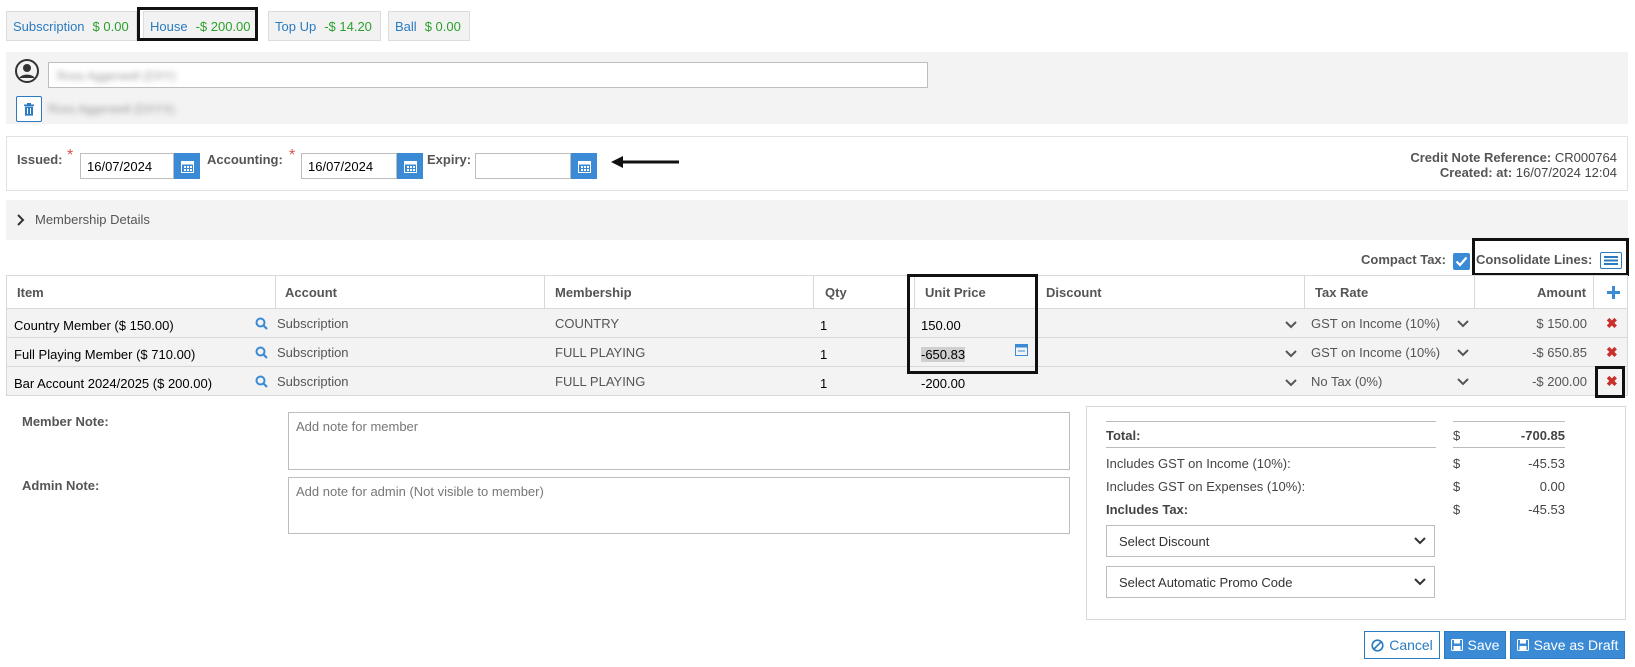  Describe the element at coordinates (1522, 645) in the screenshot. I see `floppy-disk-icon` at that location.